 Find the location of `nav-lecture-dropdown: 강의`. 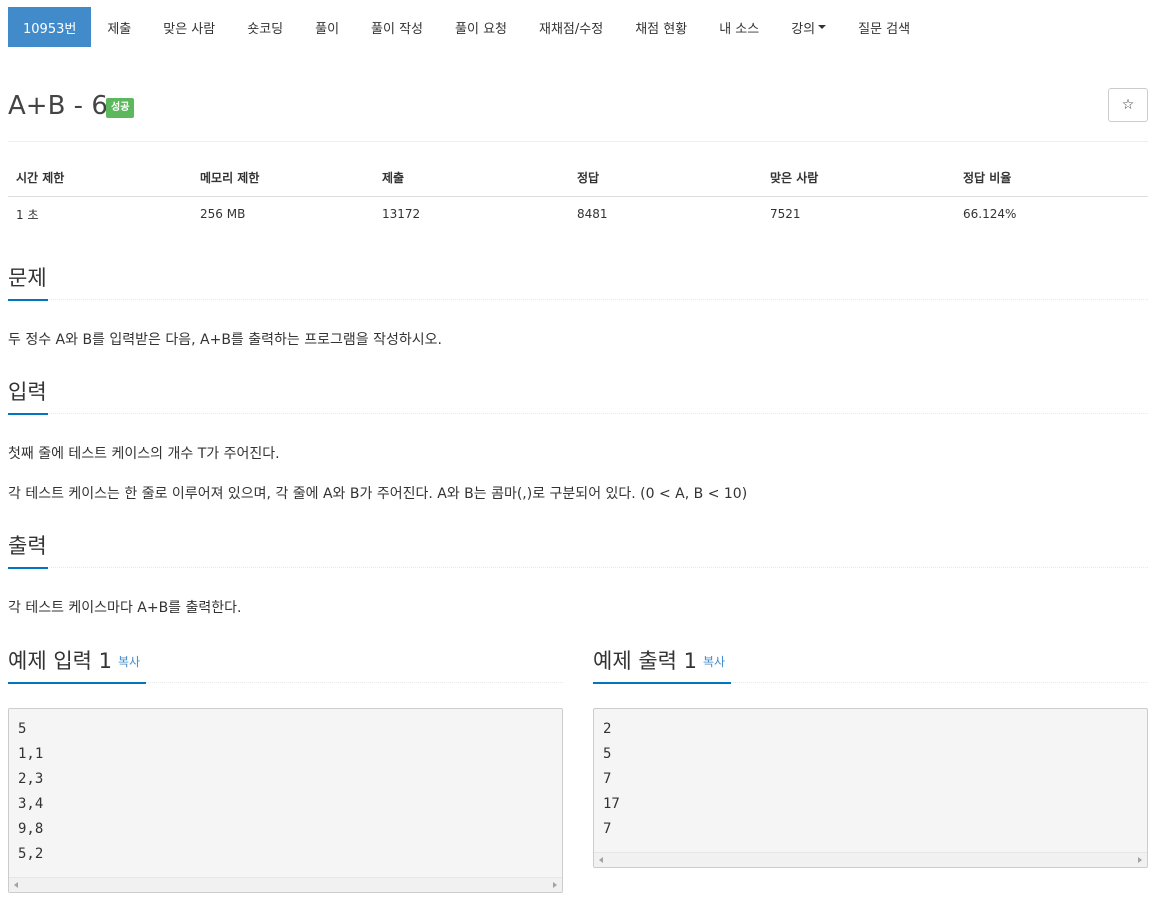

nav-lecture-dropdown: 강의 is located at coordinates (808, 27).